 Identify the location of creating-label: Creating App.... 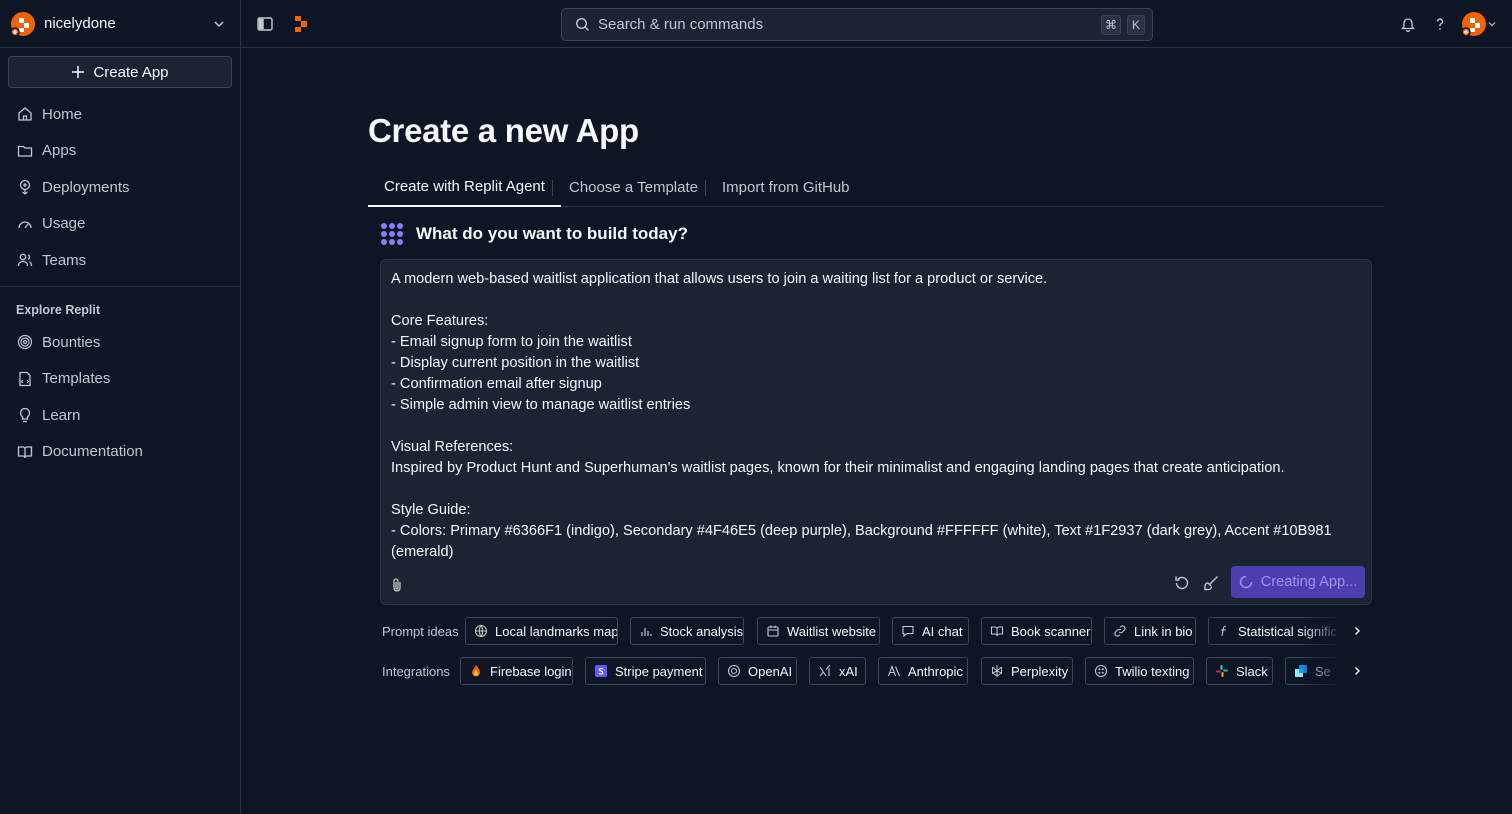
(1309, 582).